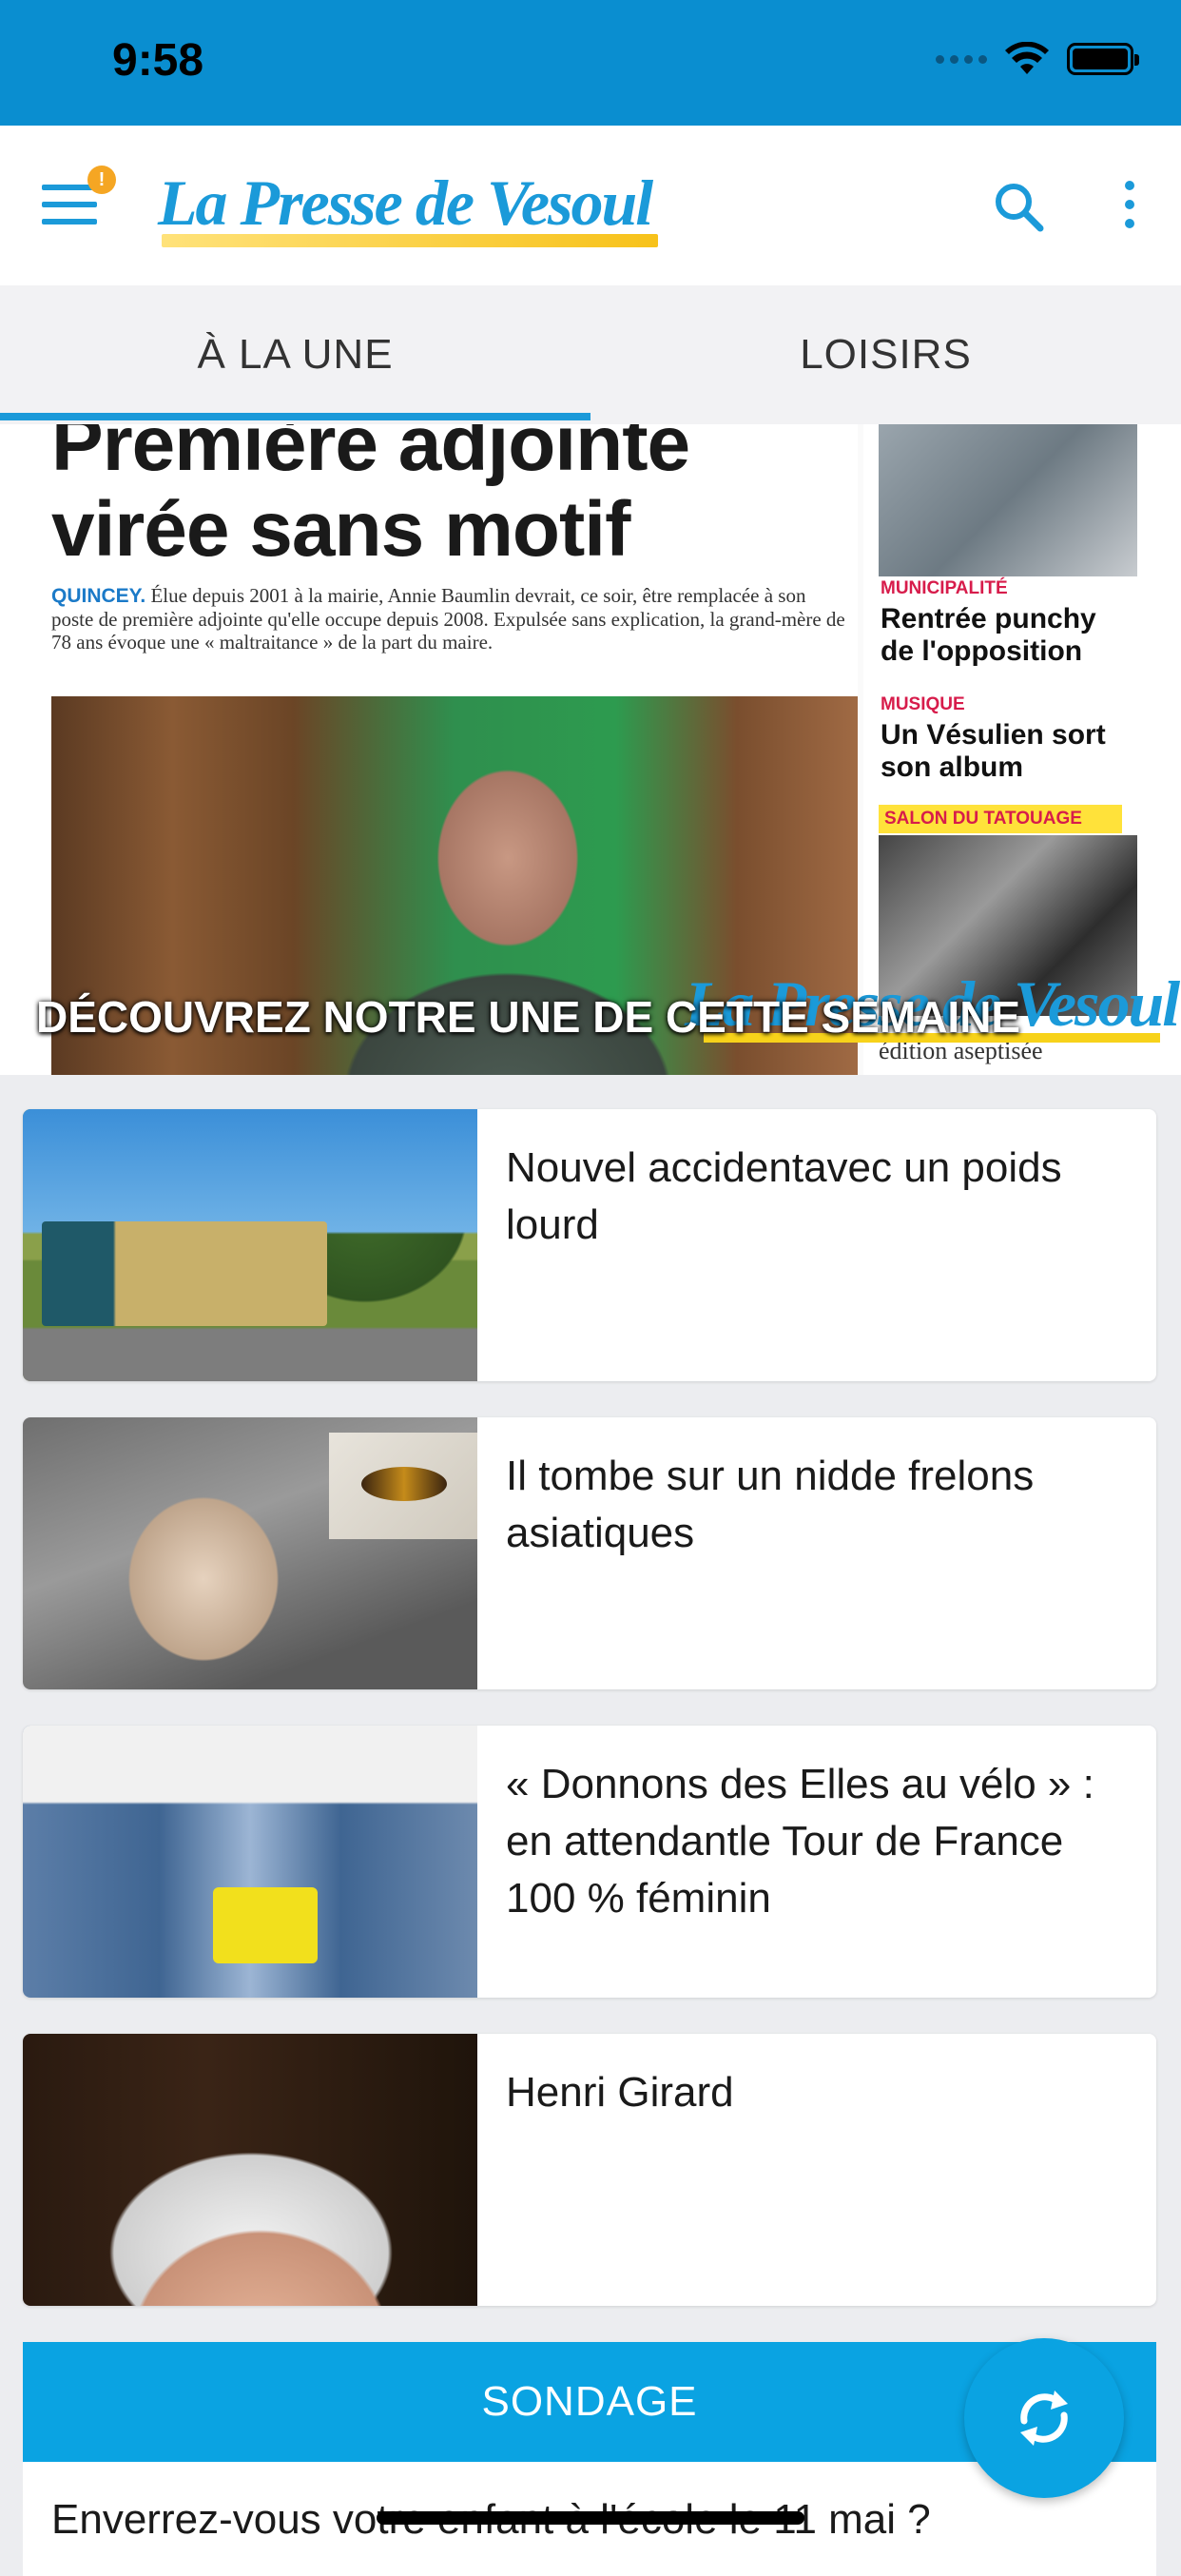 The width and height of the screenshot is (1181, 2576). What do you see at coordinates (1000, 819) in the screenshot?
I see `sidebar-banner: SALON DU TATOUAGE` at bounding box center [1000, 819].